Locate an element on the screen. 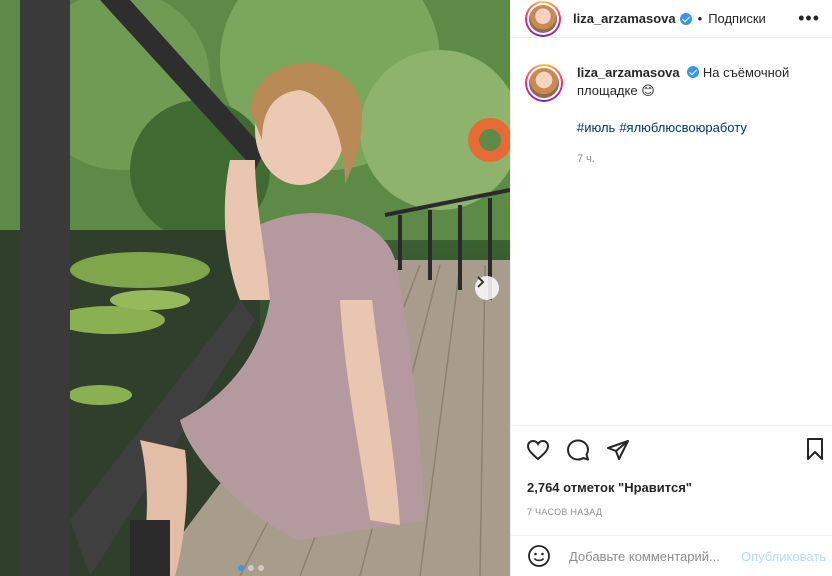 This screenshot has height=576, width=832. avatar-border is located at coordinates (543, 18).